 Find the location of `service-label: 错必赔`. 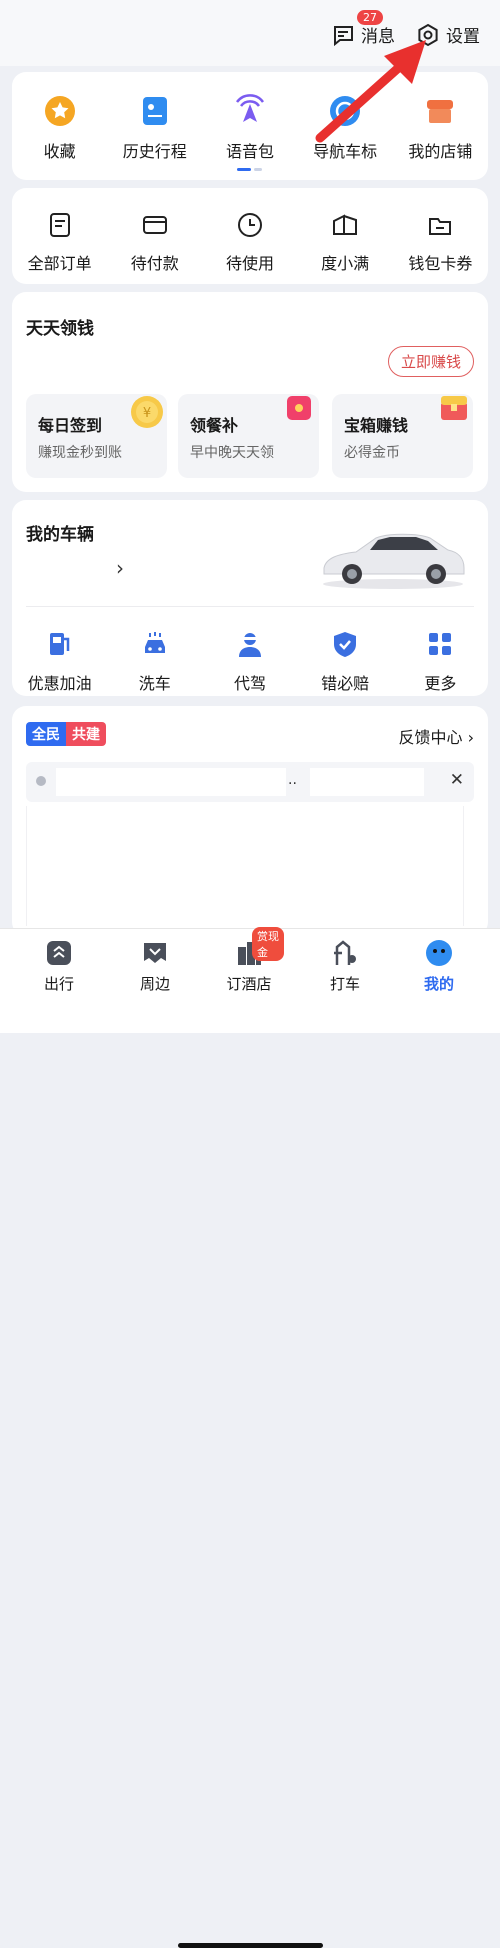

service-label: 错必赔 is located at coordinates (345, 683).